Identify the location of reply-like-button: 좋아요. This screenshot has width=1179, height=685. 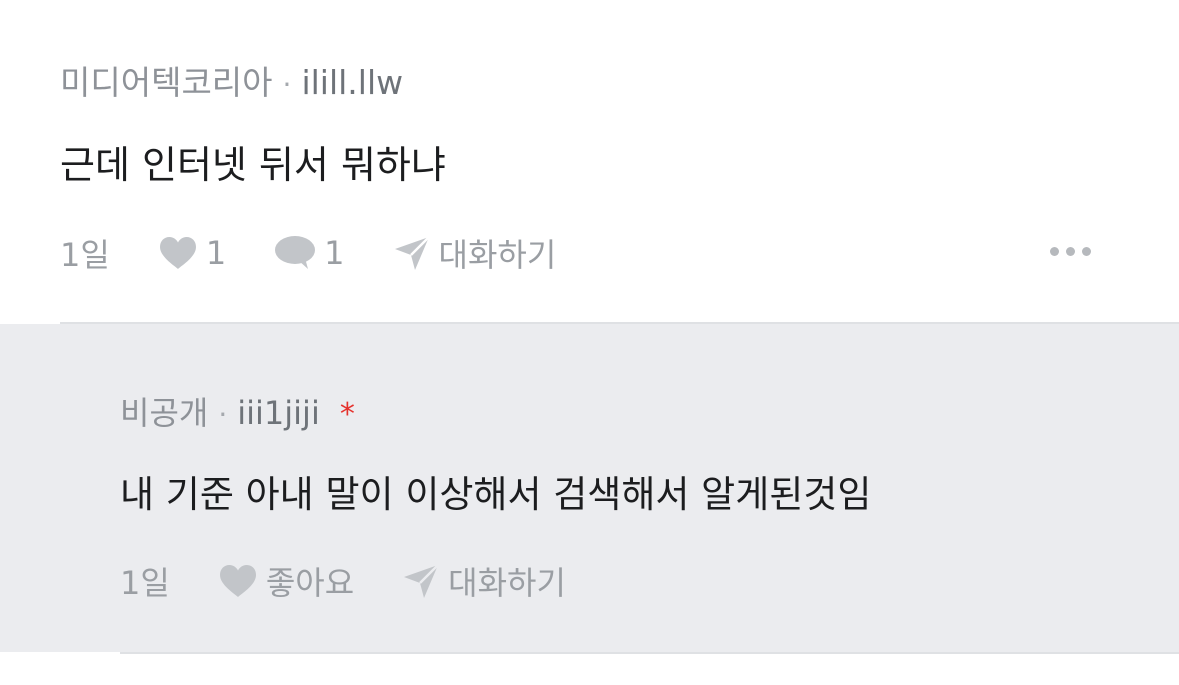
(286, 581).